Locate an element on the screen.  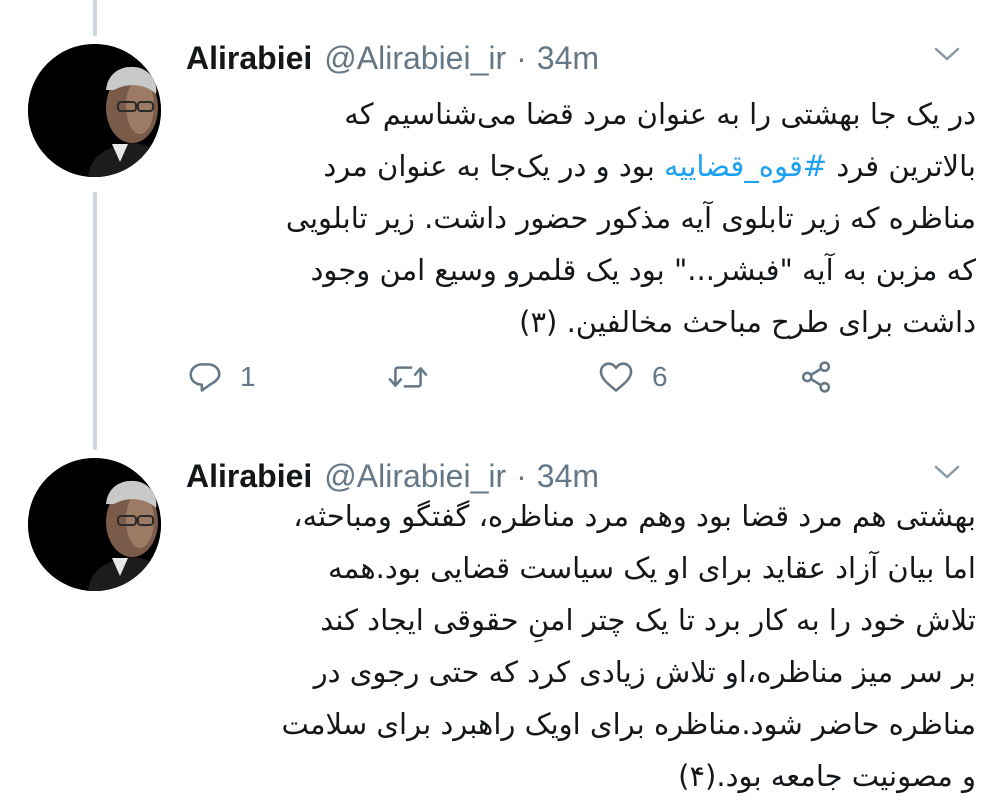
reply-count: 1 is located at coordinates (248, 376).